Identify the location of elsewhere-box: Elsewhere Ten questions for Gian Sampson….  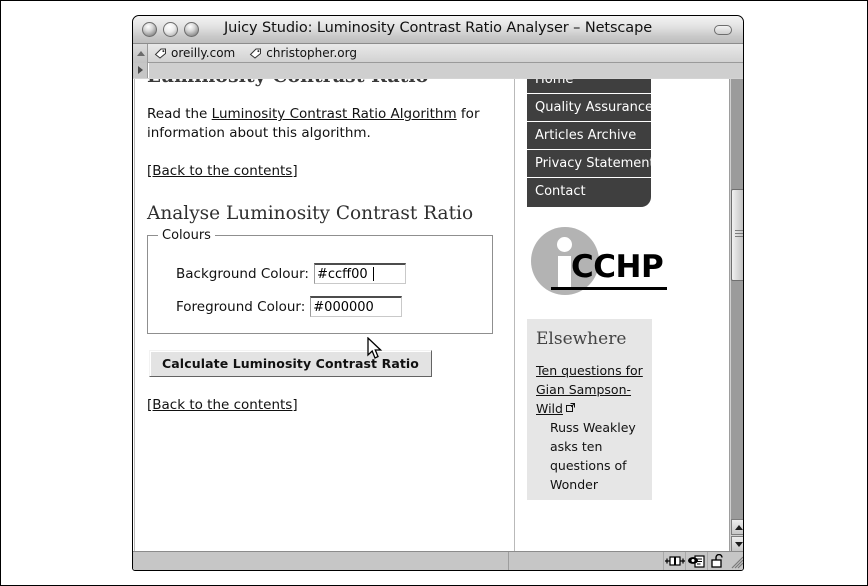
(589, 409).